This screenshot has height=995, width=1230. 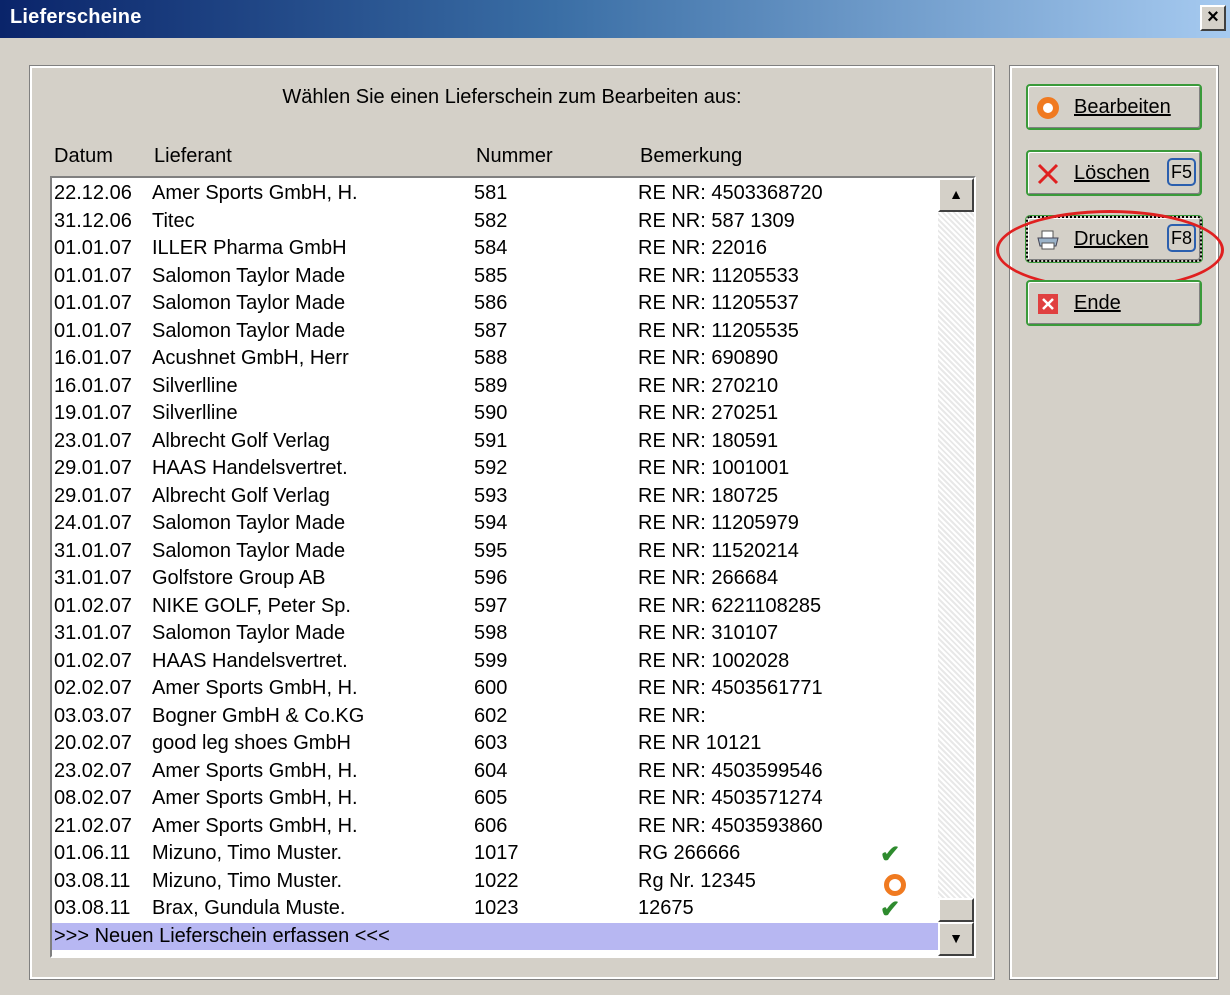 What do you see at coordinates (615, 19) in the screenshot?
I see `title-bar: Lieferscheine ×` at bounding box center [615, 19].